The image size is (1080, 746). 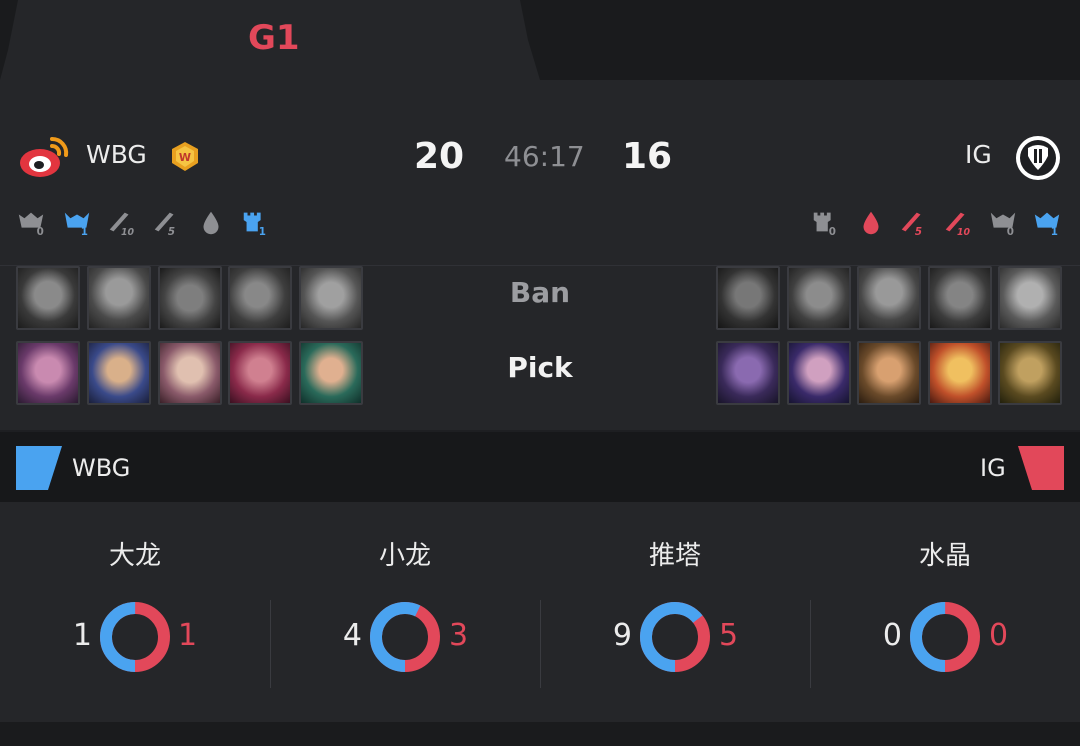 I want to click on left-ten-kill-icon: 10, so click(x=122, y=225).